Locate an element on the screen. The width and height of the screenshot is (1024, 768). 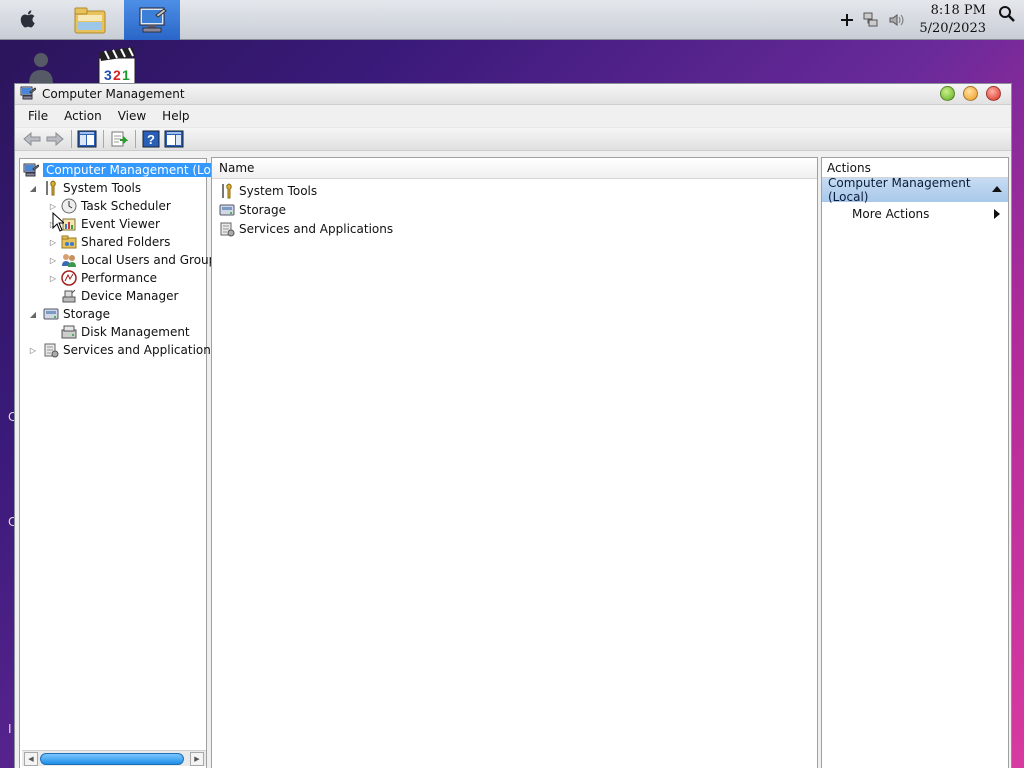
clock-date: 5/20/2023 is located at coordinates (952, 28).